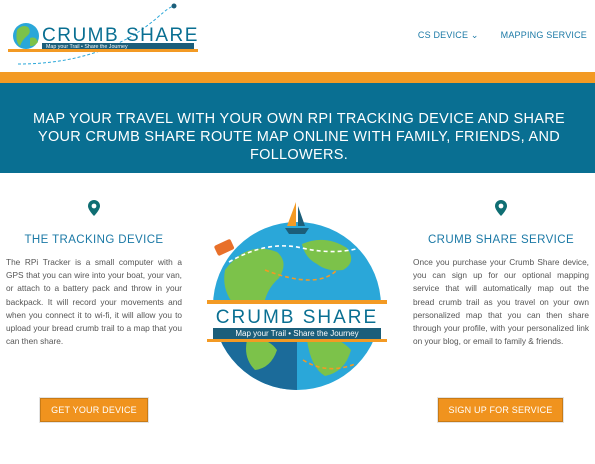 This screenshot has width=595, height=464. I want to click on tracking-device-title: THE TRACKING DEVICE, so click(94, 240).